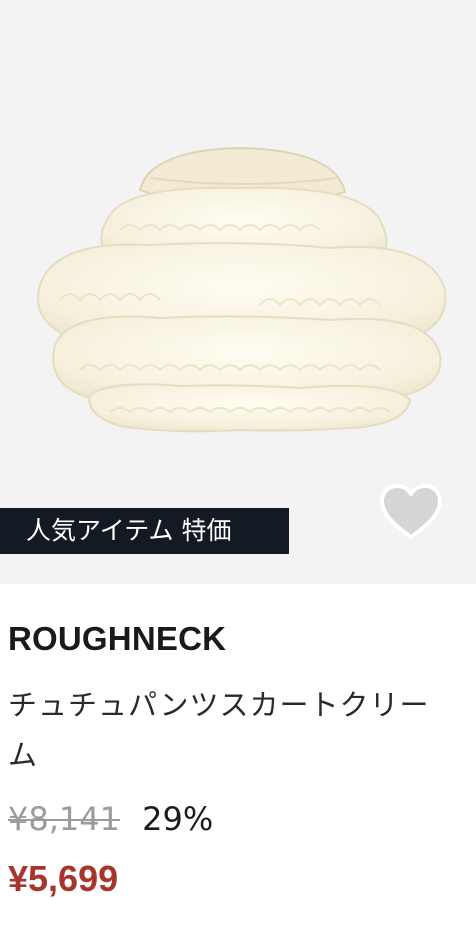  Describe the element at coordinates (178, 819) in the screenshot. I see `discount-rate: 29%` at that location.